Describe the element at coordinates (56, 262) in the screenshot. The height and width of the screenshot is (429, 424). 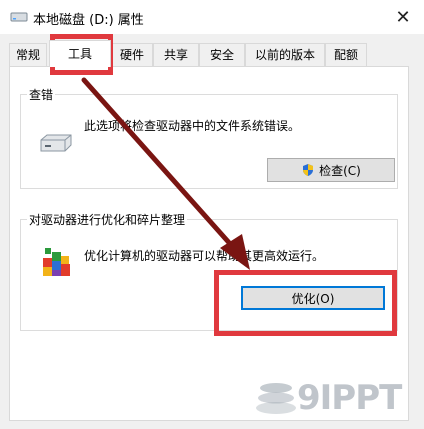
I see `defrag-icon` at that location.